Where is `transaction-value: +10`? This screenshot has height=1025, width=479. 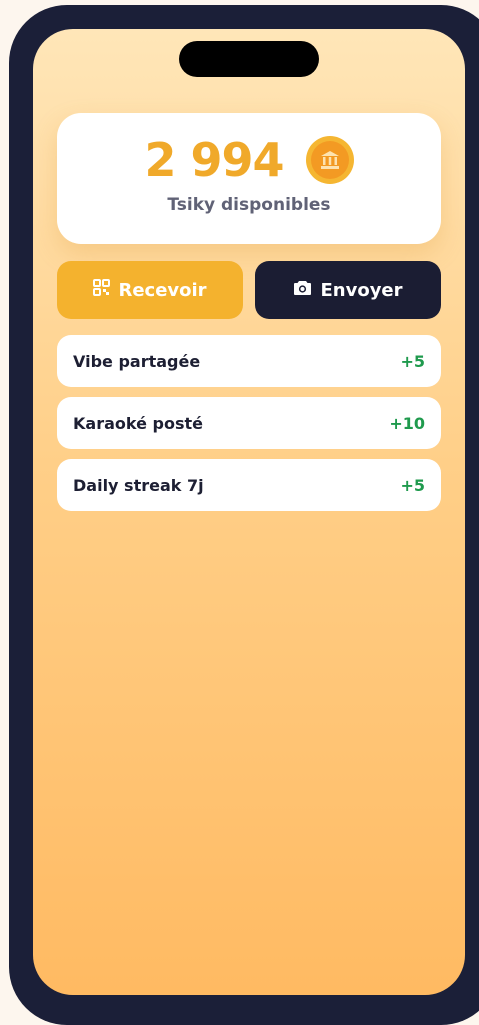 transaction-value: +10 is located at coordinates (407, 423).